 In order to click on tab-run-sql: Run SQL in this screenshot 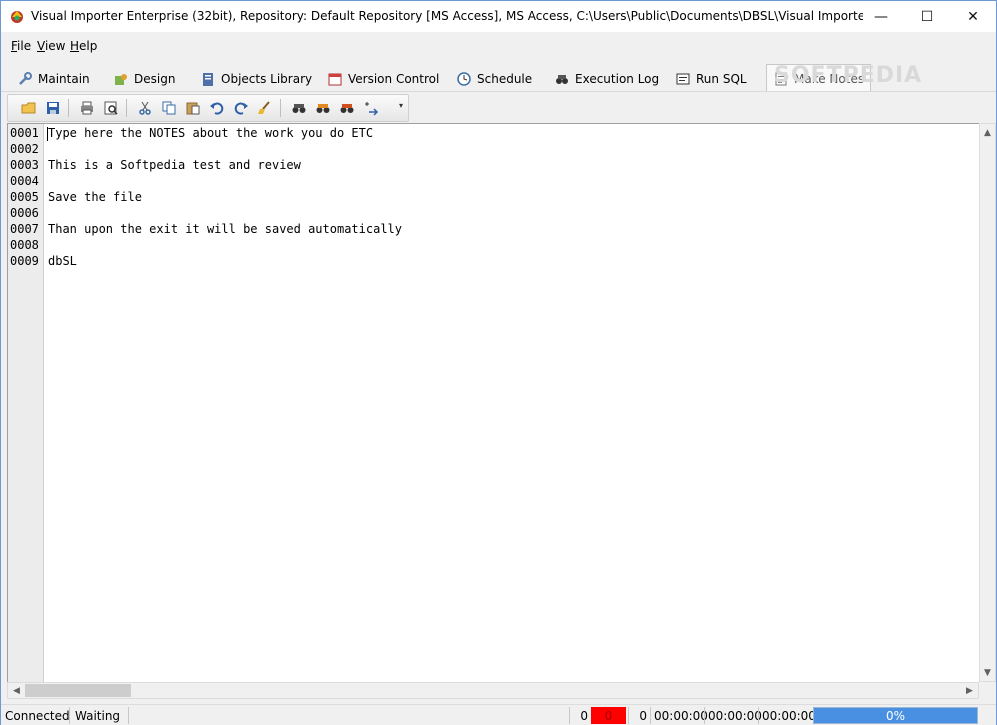, I will do `click(711, 79)`.